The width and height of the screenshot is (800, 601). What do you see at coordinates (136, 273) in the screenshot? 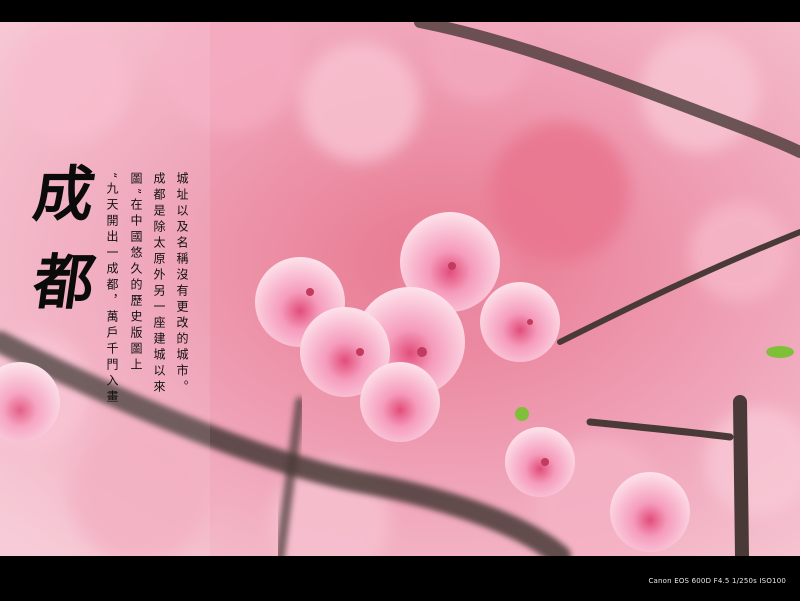
I see `poem-line-2: 圖”在中國悠久的歷史版圖上` at bounding box center [136, 273].